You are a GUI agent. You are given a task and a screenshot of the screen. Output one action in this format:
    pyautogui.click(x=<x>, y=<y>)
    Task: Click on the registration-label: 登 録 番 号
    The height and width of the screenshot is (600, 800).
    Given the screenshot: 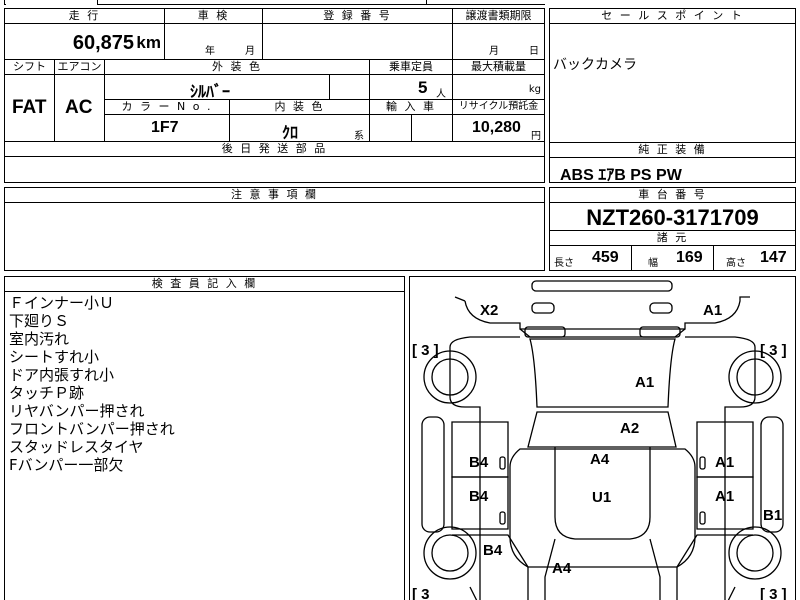 What is the action you would take?
    pyautogui.click(x=358, y=16)
    